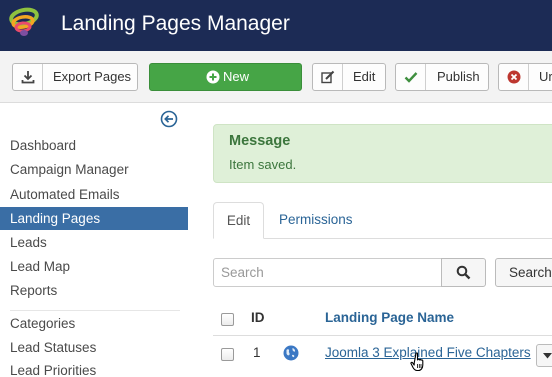  Describe the element at coordinates (94, 368) in the screenshot. I see `sidebar-item-lead-priorities: Lead Priorities` at that location.